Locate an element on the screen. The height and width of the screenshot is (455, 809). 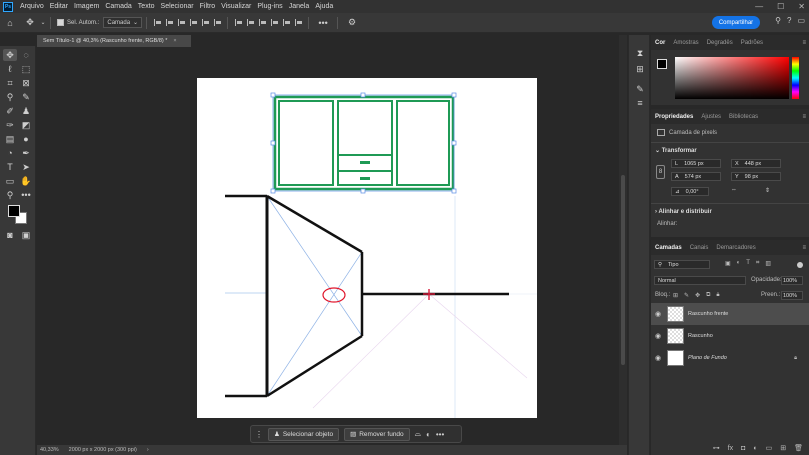
remove-background-button: ▨ Remover fundo is located at coordinates (377, 434).